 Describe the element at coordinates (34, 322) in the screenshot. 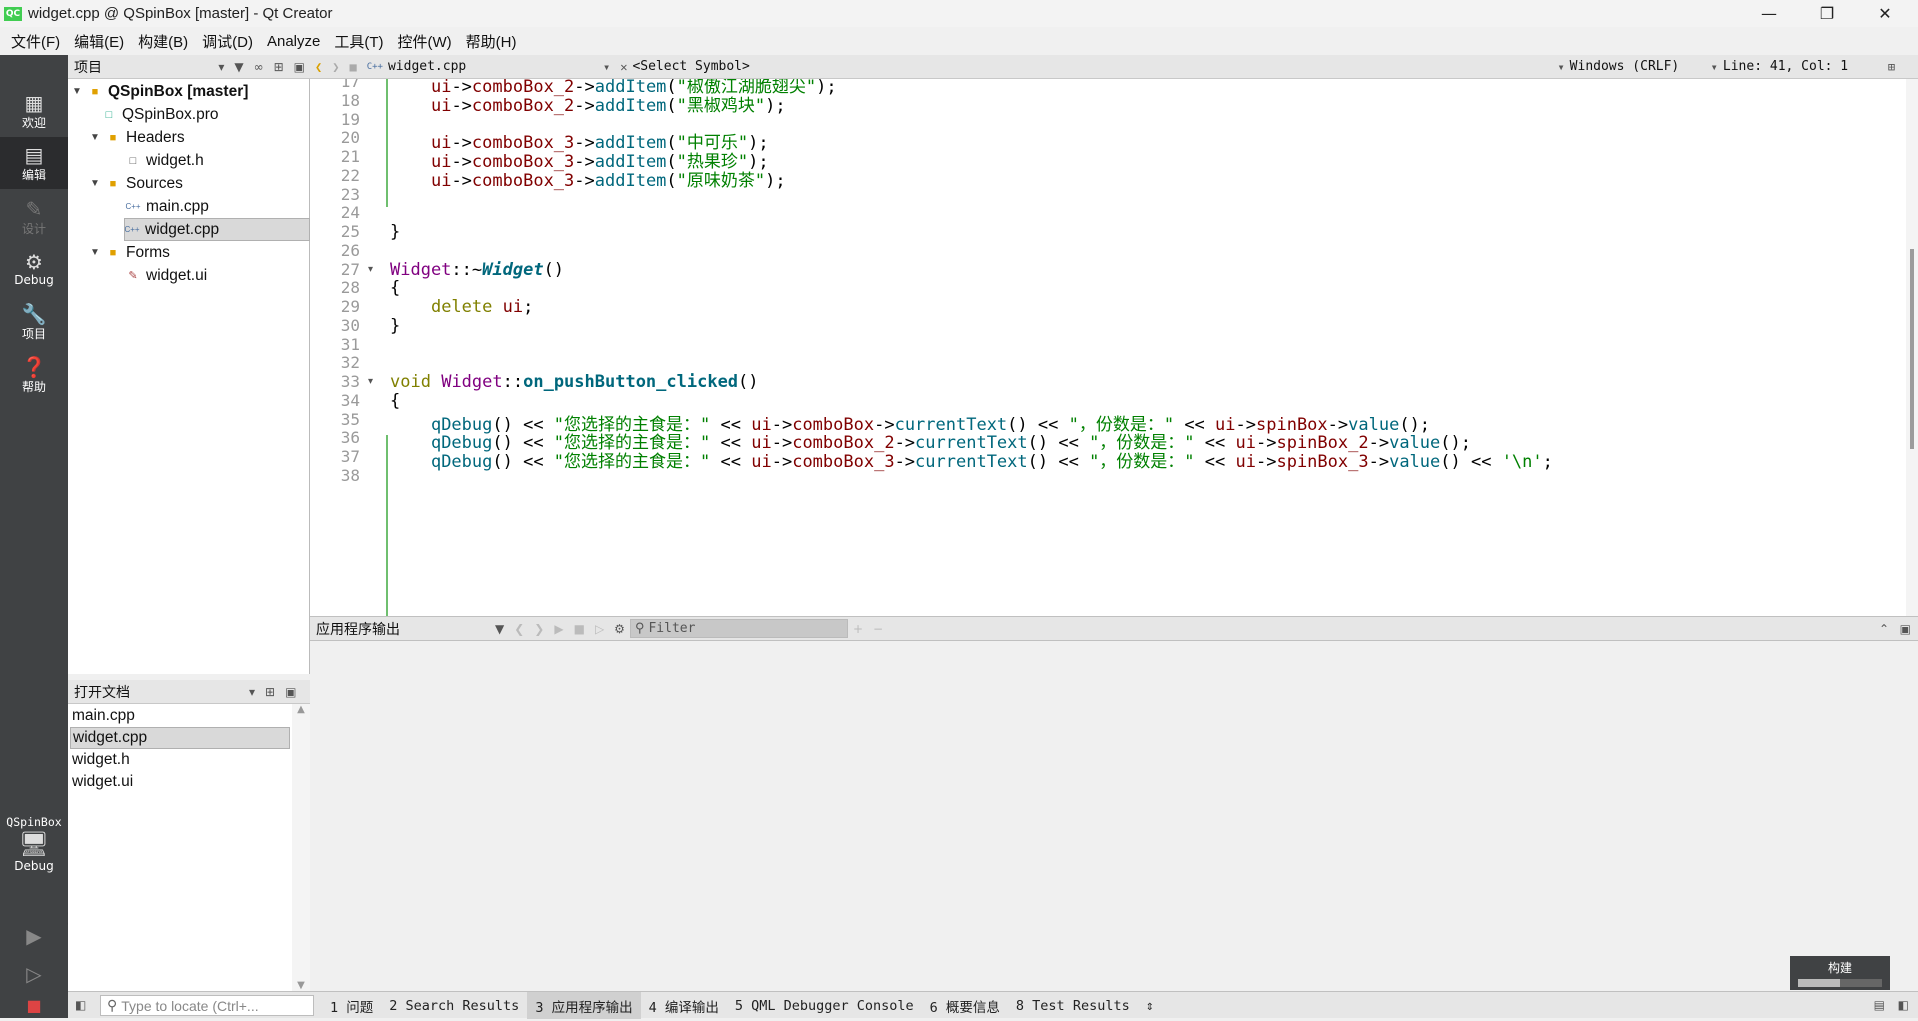

I see `mode-projects: 🔧 项目` at that location.